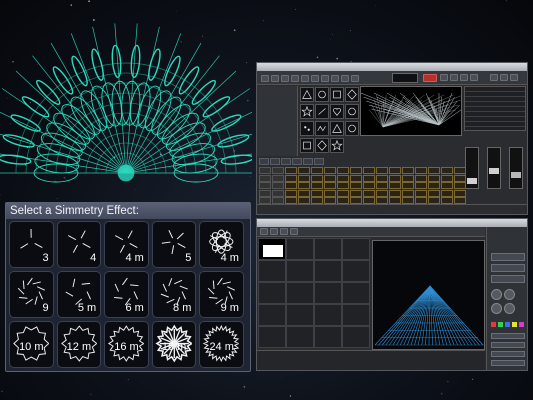 The width and height of the screenshot is (533, 400). What do you see at coordinates (496, 294) in the screenshot?
I see `rotation-knob` at bounding box center [496, 294].